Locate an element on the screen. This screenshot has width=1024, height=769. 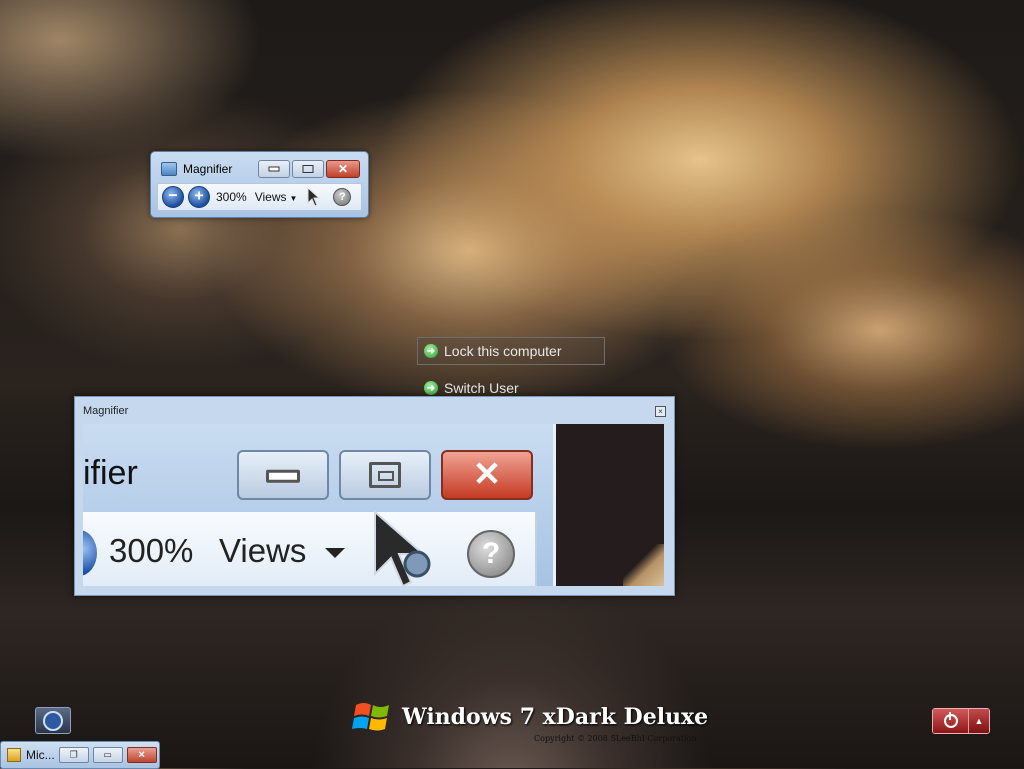
maximize-button: ▭ is located at coordinates (107, 755).